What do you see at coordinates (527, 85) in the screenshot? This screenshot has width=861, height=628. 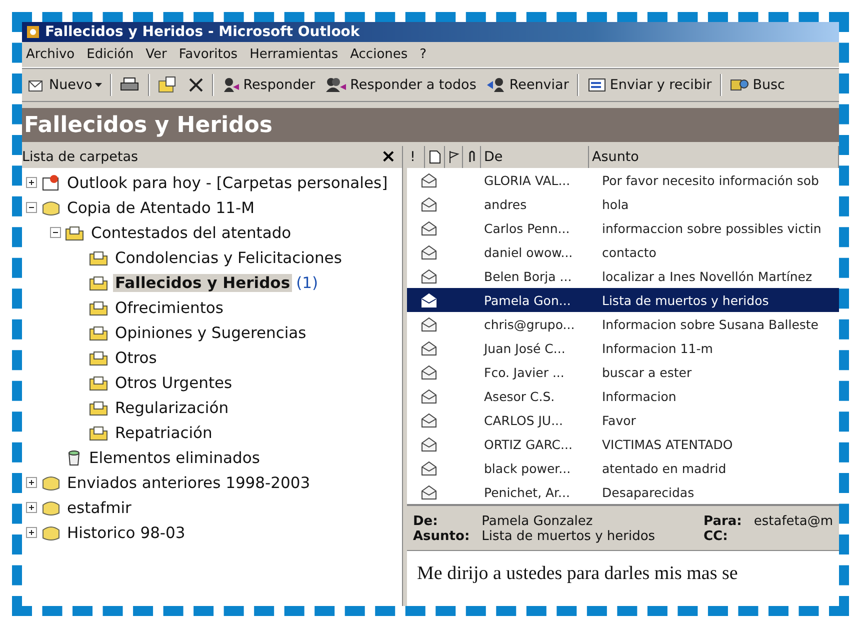 I see `toolbar-button: Reenviar` at bounding box center [527, 85].